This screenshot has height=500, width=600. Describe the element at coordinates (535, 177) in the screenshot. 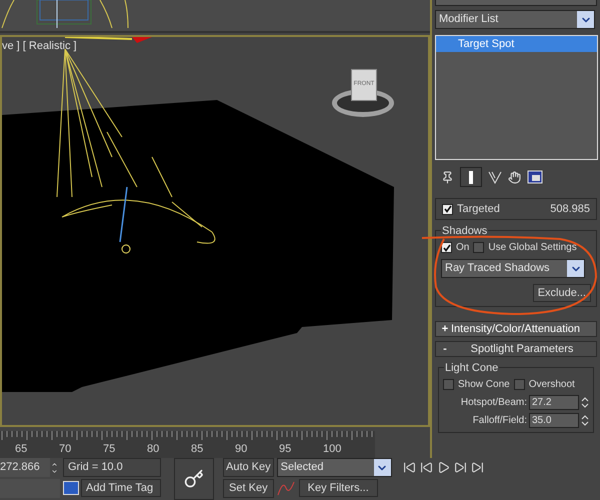

I see `configure-icon` at that location.